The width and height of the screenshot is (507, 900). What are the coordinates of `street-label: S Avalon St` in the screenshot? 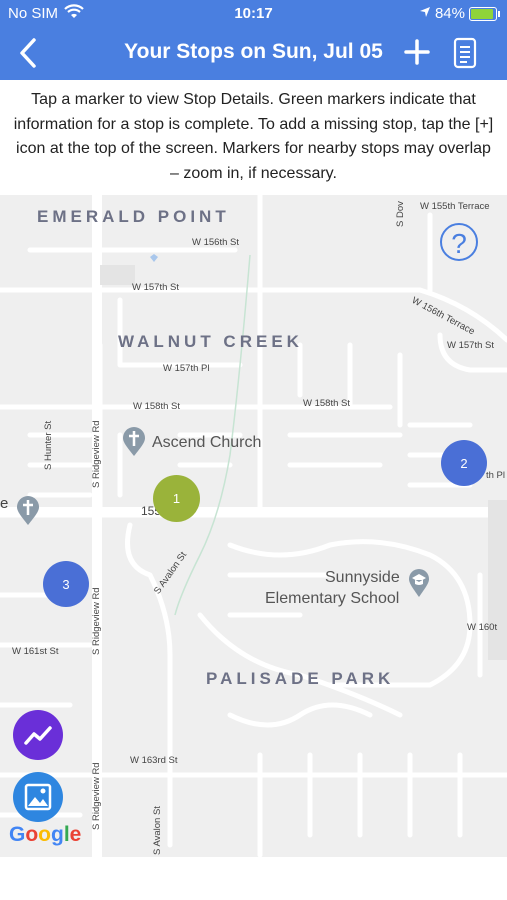 It's located at (157, 830).